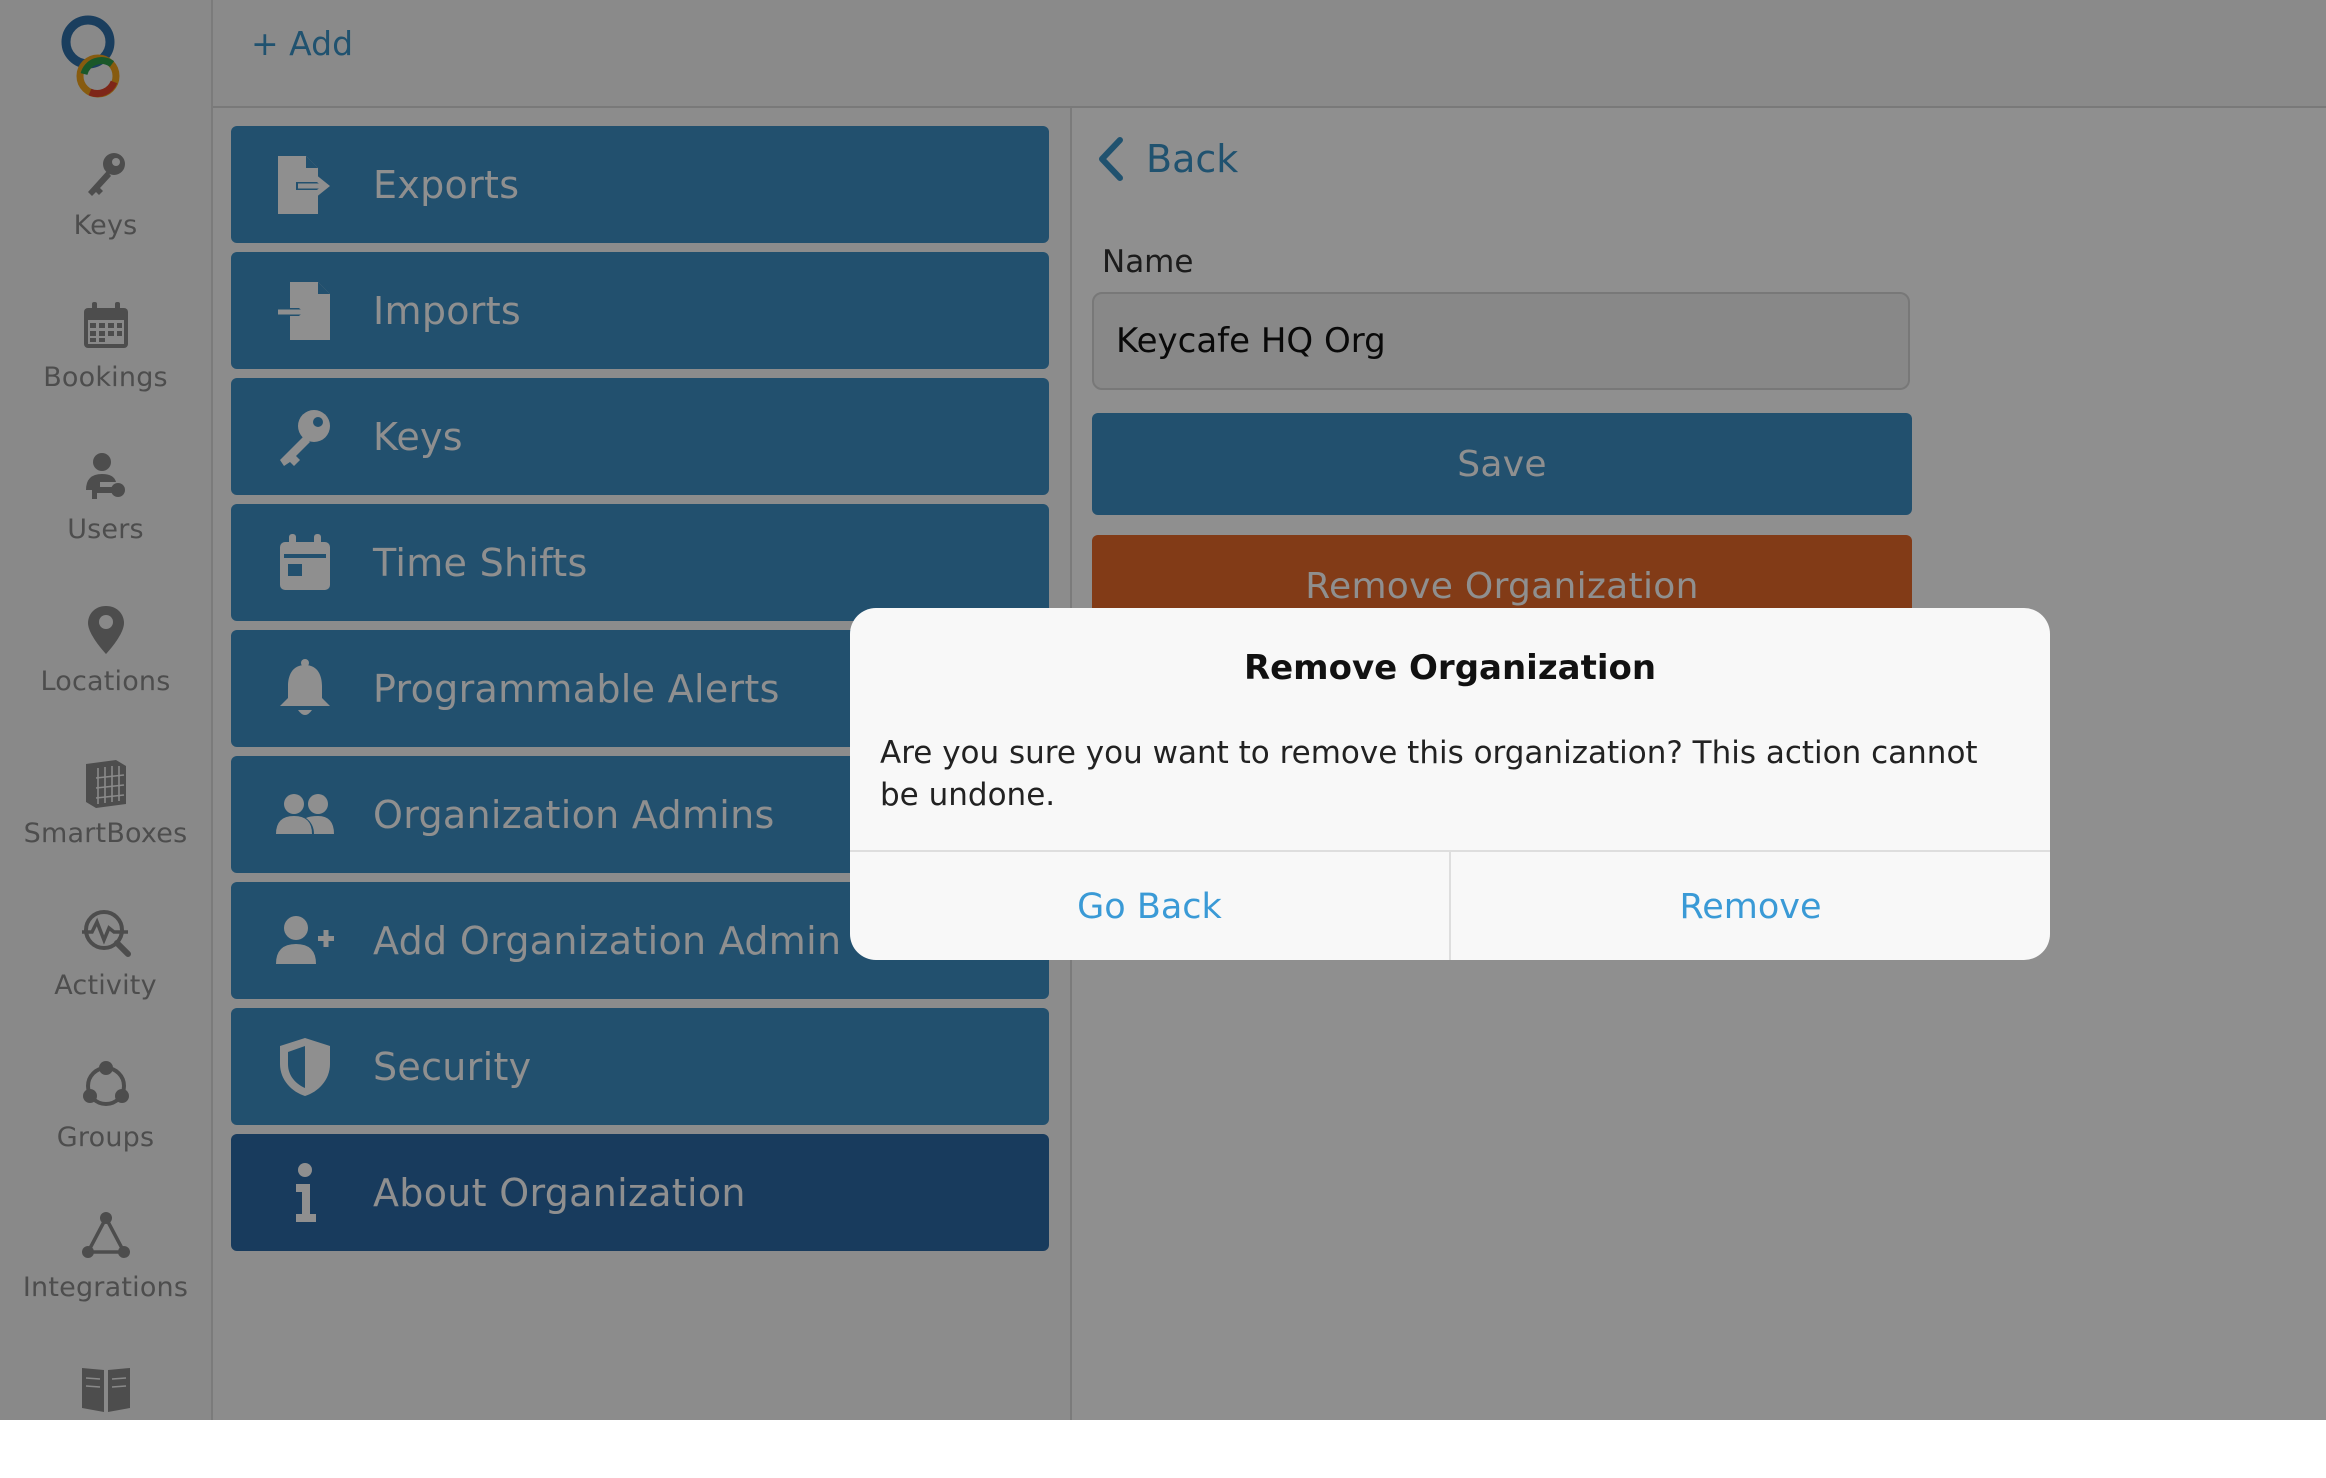 The width and height of the screenshot is (2326, 1478). What do you see at coordinates (1450, 668) in the screenshot?
I see `dialog-title: Remove Organization` at bounding box center [1450, 668].